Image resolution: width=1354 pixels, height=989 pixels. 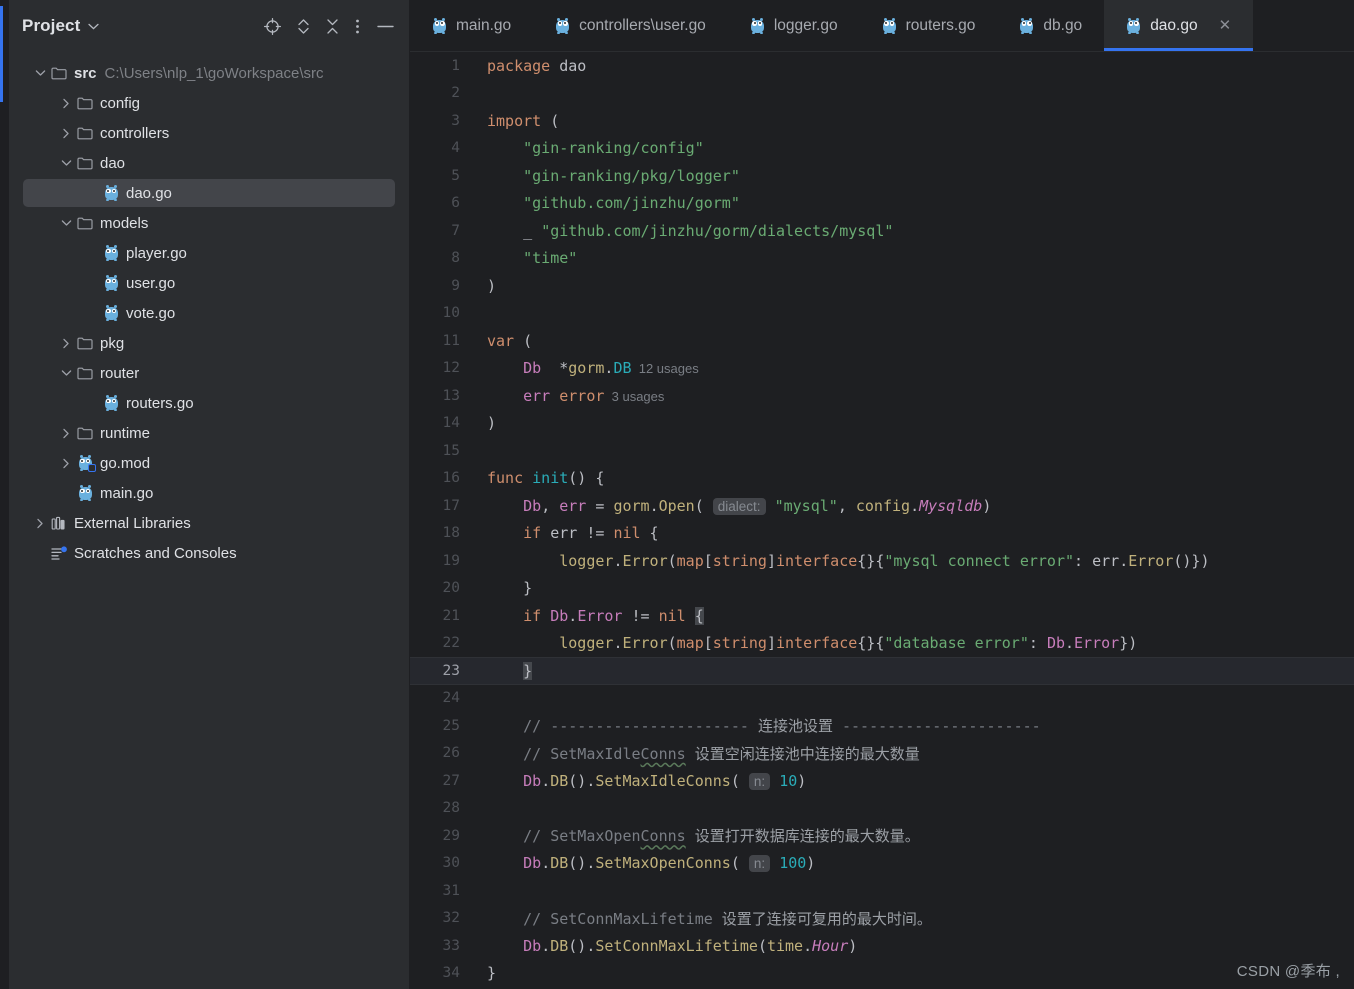 I want to click on editor-tab-controllers-user-go: controllers\user.go, so click(x=630, y=25).